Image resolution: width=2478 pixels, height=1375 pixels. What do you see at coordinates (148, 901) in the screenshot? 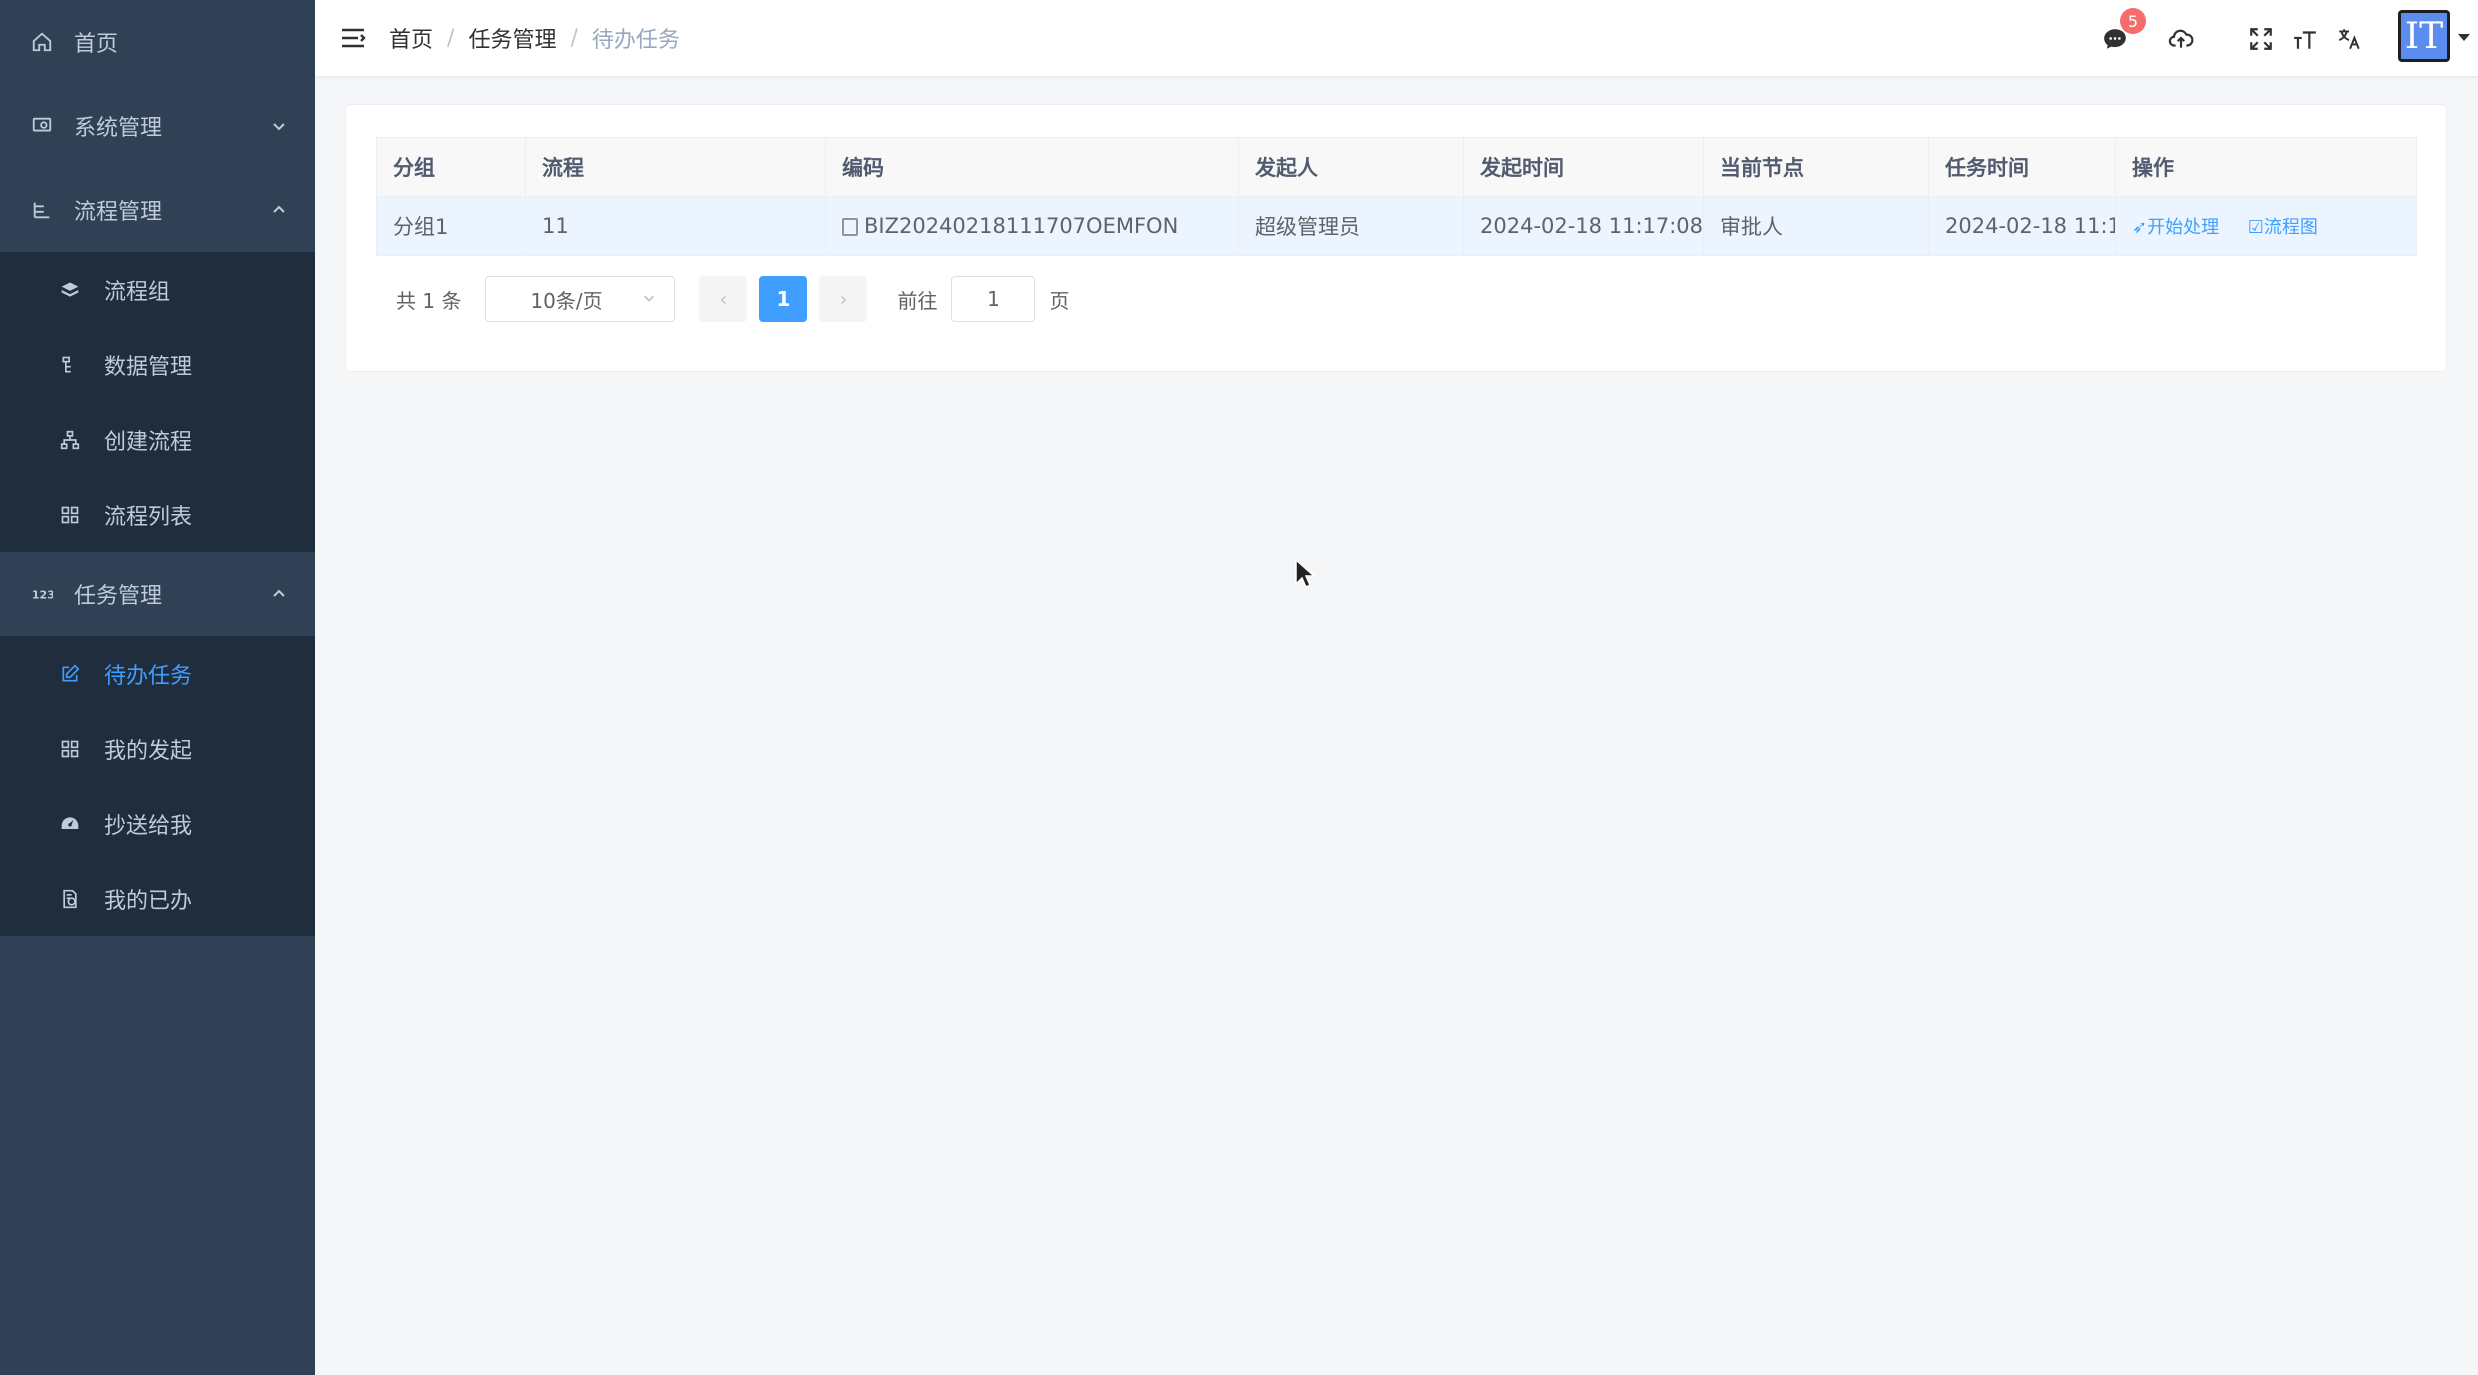
I see `sidebar-item-label: 我的已办` at bounding box center [148, 901].